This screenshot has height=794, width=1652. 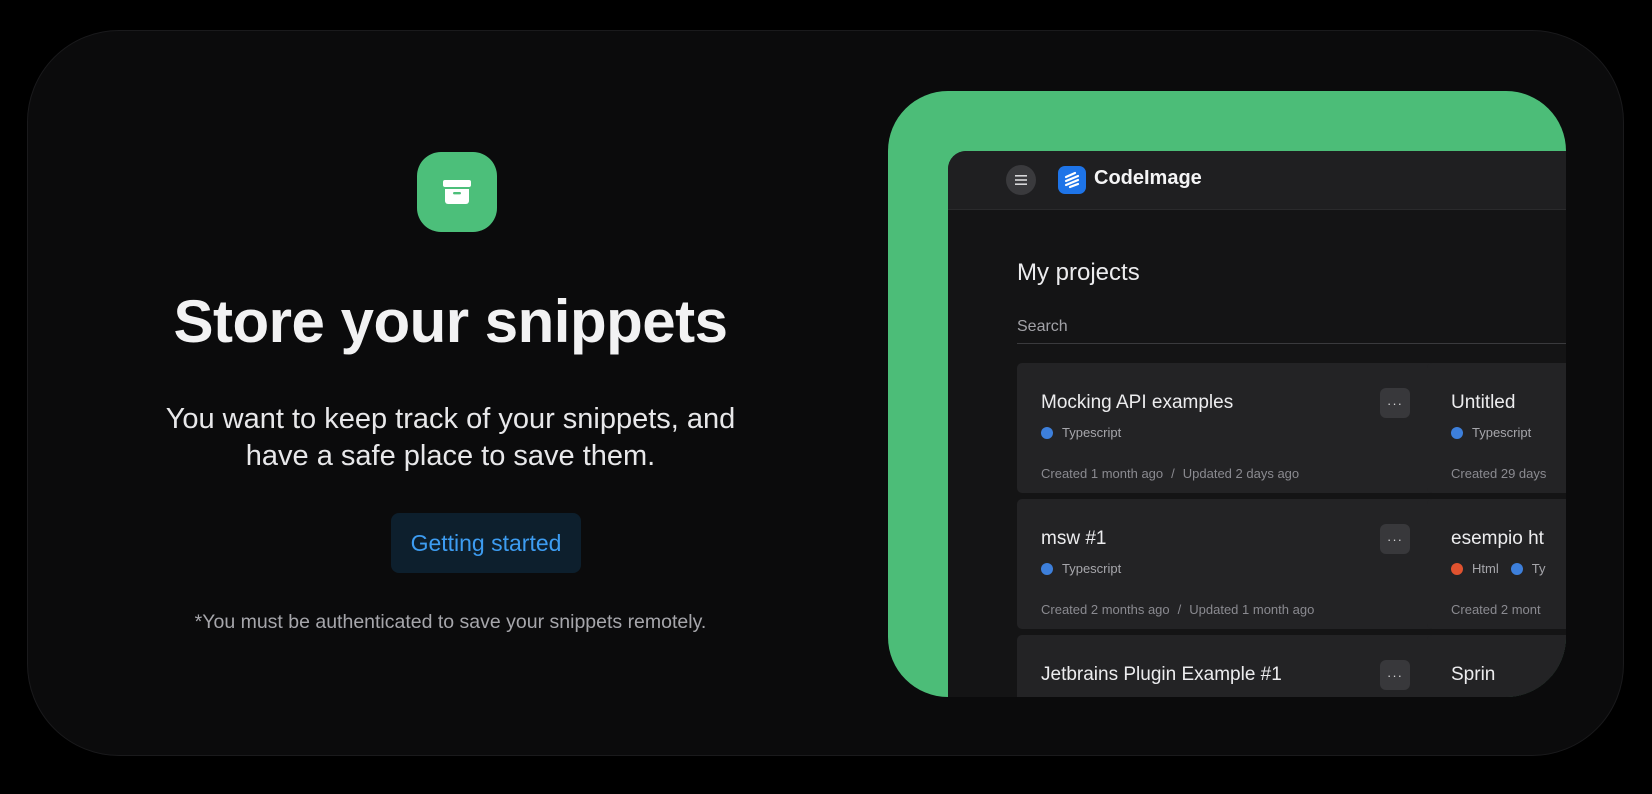 I want to click on codeimage-logo-icon, so click(x=1072, y=180).